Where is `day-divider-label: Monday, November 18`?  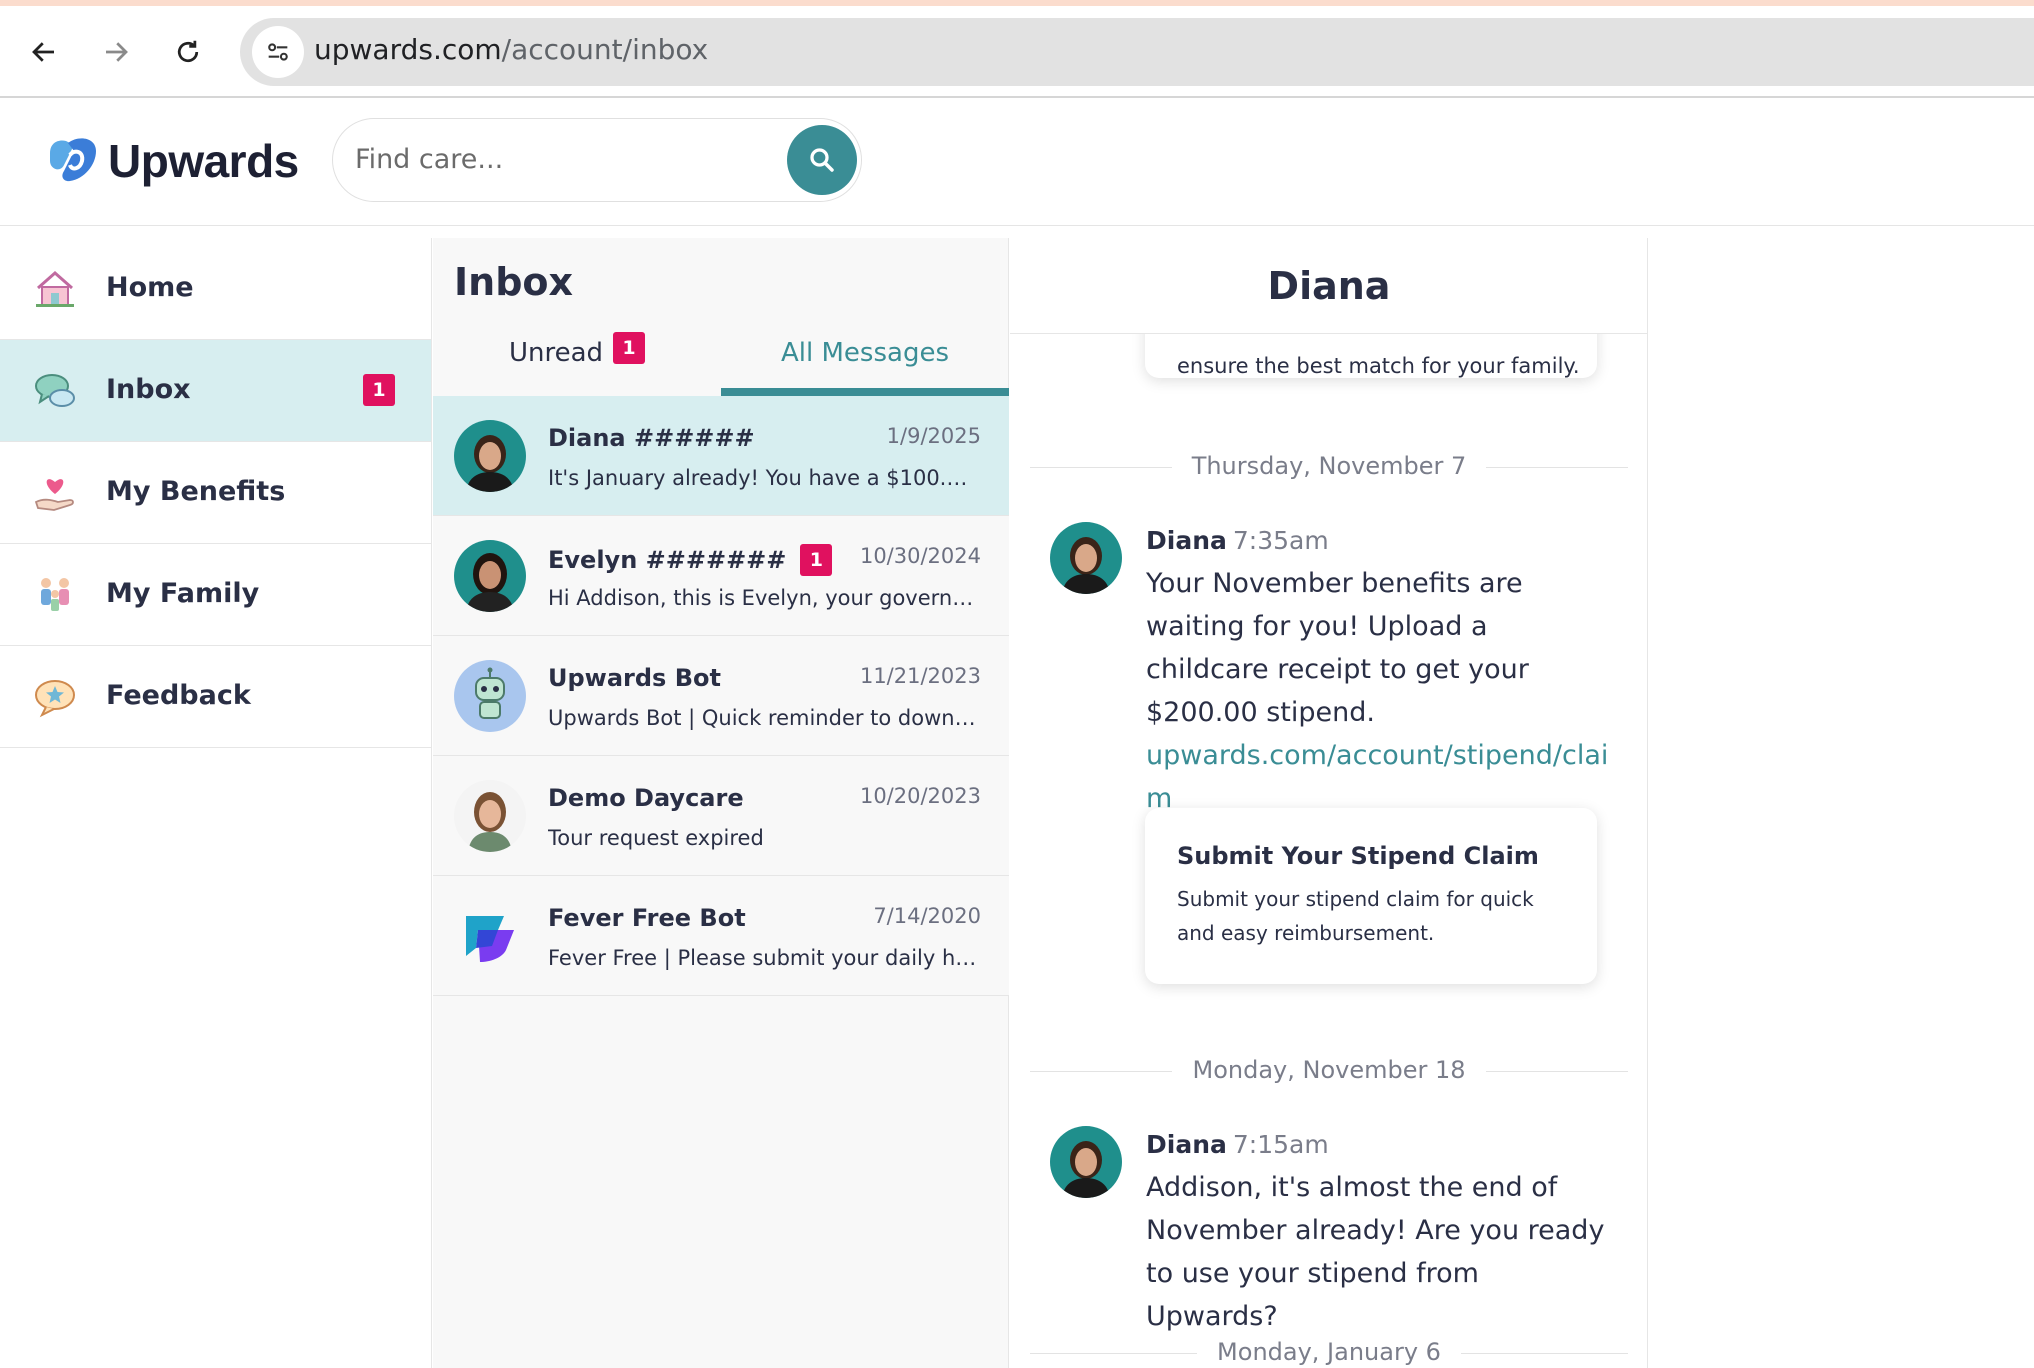
day-divider-label: Monday, November 18 is located at coordinates (1329, 1070).